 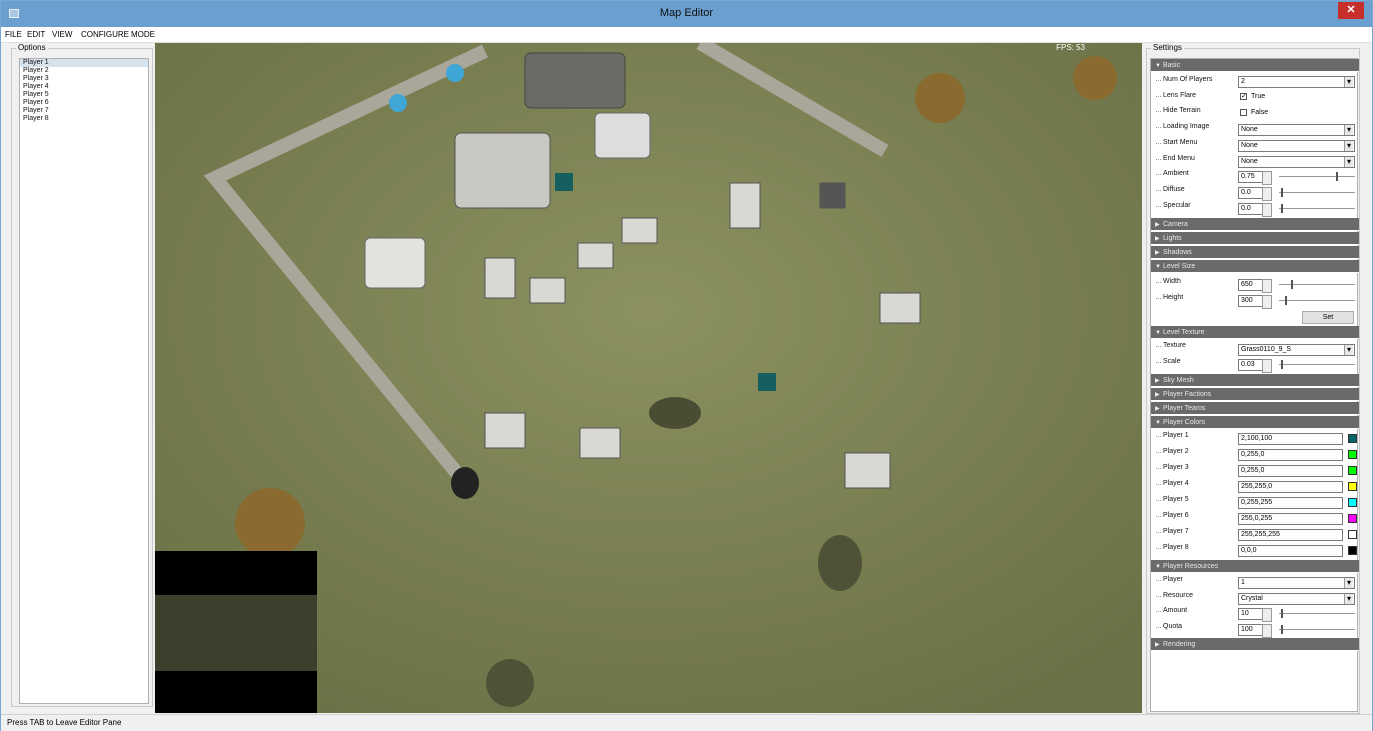 I want to click on height-slider-thumb, so click(x=1286, y=300).